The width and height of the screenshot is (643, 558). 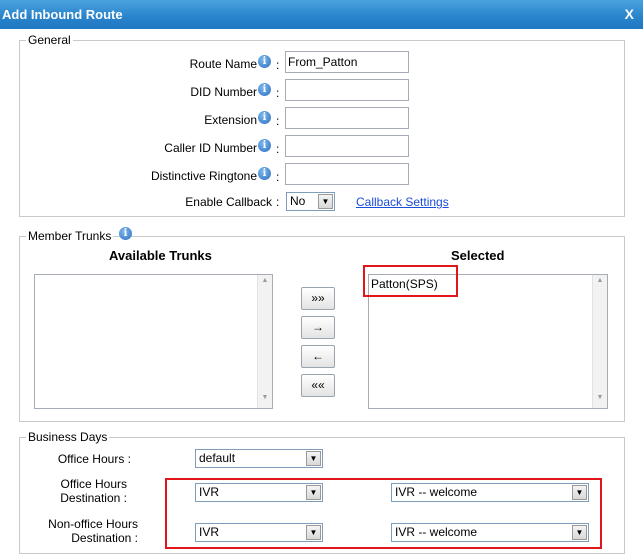 What do you see at coordinates (318, 356) in the screenshot?
I see `remove-trunk-button: ←` at bounding box center [318, 356].